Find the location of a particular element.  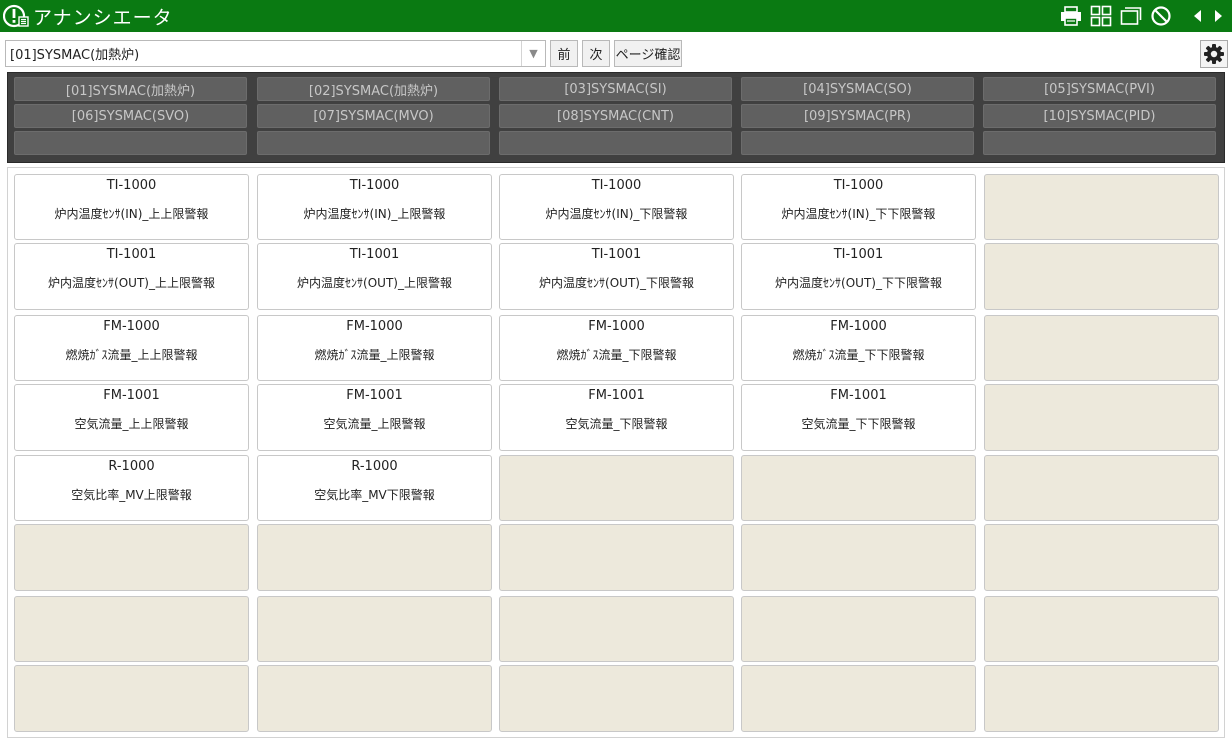

gear-icon is located at coordinates (1214, 54).